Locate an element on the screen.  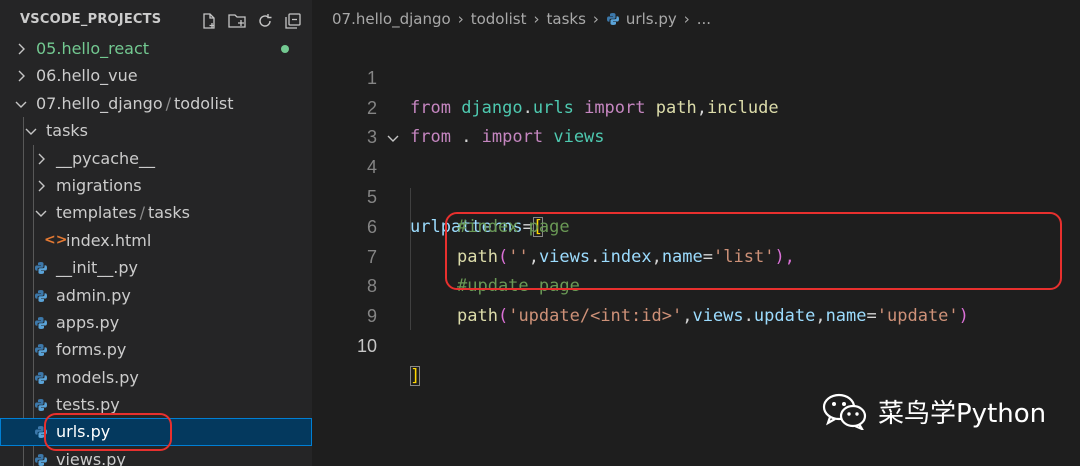
tree-item-admin-py: admin.py is located at coordinates (156, 295).